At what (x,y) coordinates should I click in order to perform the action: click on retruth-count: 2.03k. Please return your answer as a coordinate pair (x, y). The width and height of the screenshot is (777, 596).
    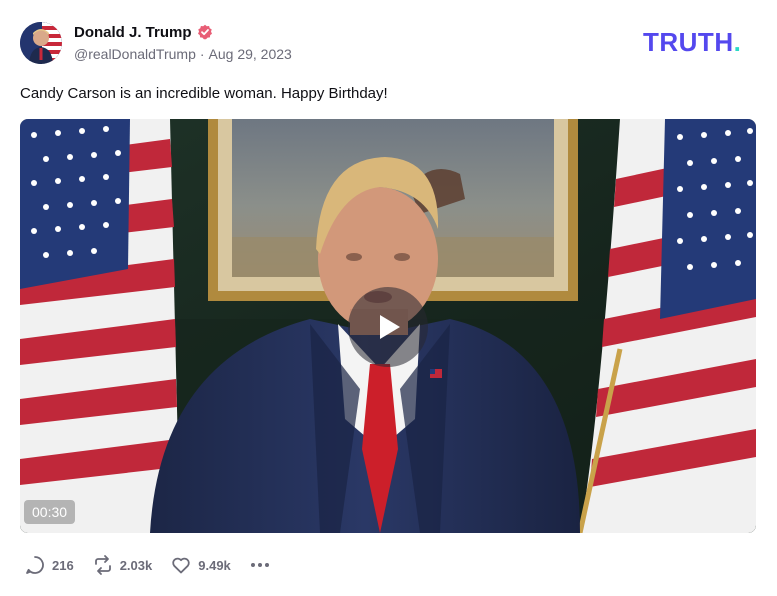
    Looking at the image, I should click on (136, 565).